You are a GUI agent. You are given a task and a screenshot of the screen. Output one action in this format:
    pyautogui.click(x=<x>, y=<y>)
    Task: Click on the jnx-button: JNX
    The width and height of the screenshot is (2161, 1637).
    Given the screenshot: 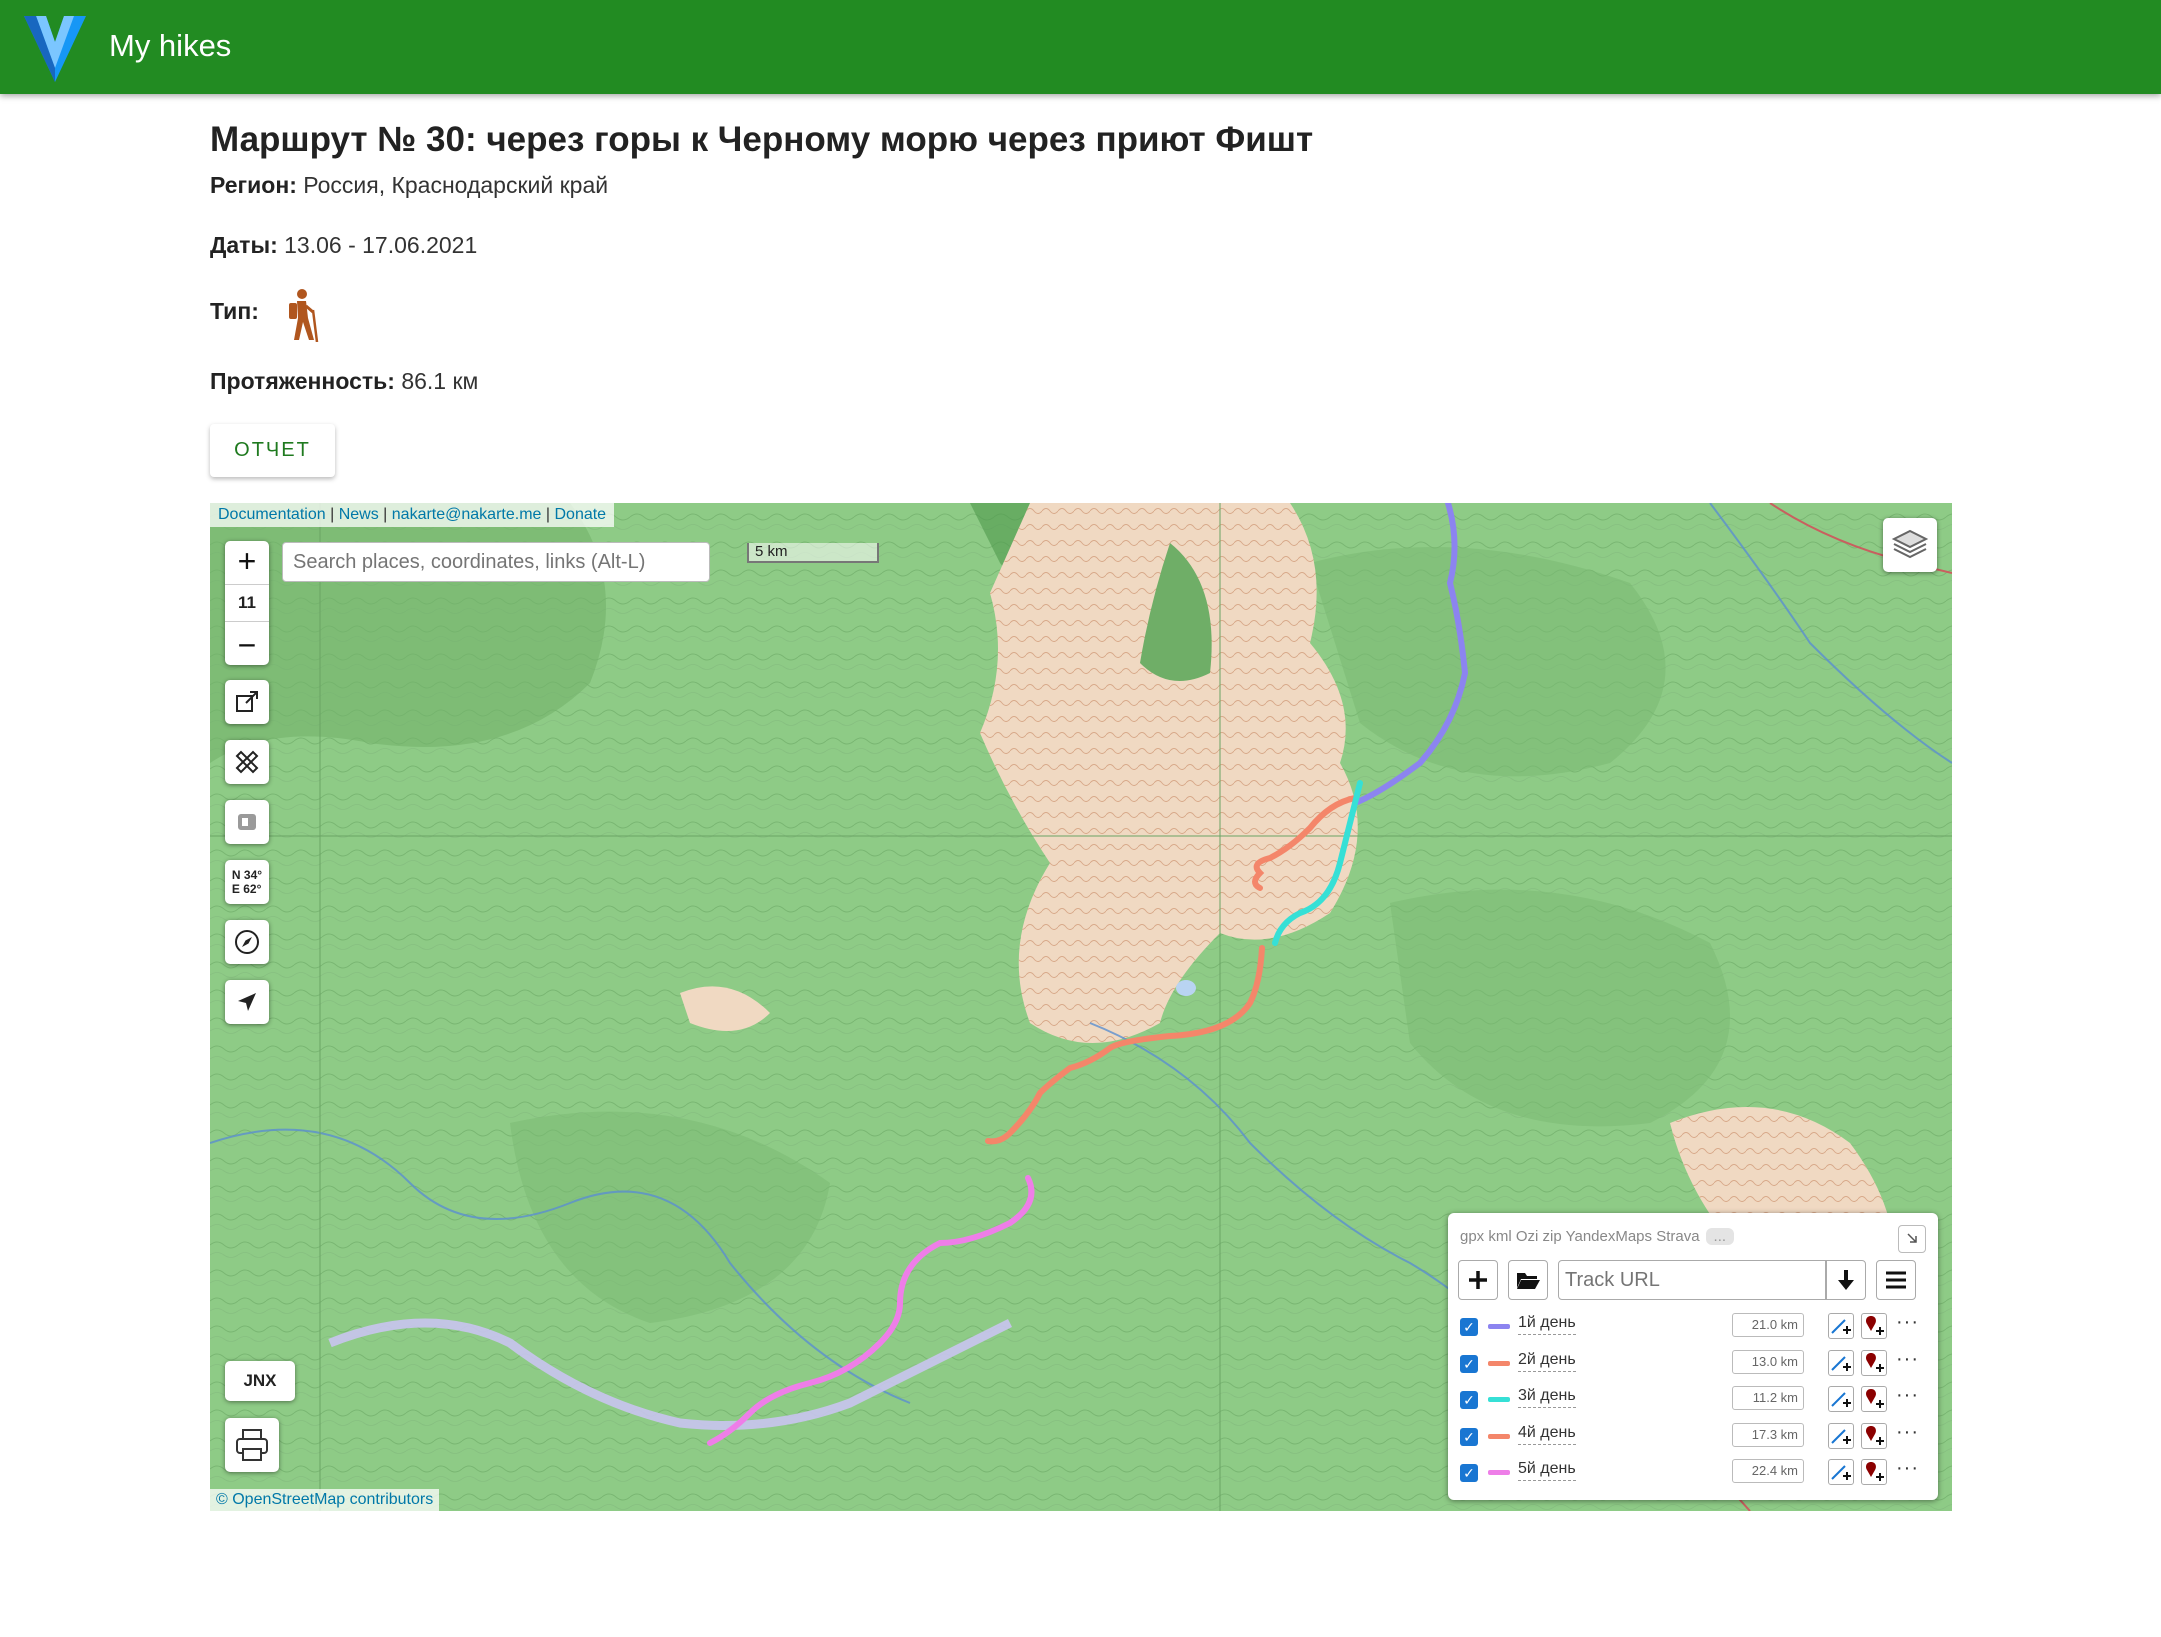 What is the action you would take?
    pyautogui.click(x=260, y=1381)
    